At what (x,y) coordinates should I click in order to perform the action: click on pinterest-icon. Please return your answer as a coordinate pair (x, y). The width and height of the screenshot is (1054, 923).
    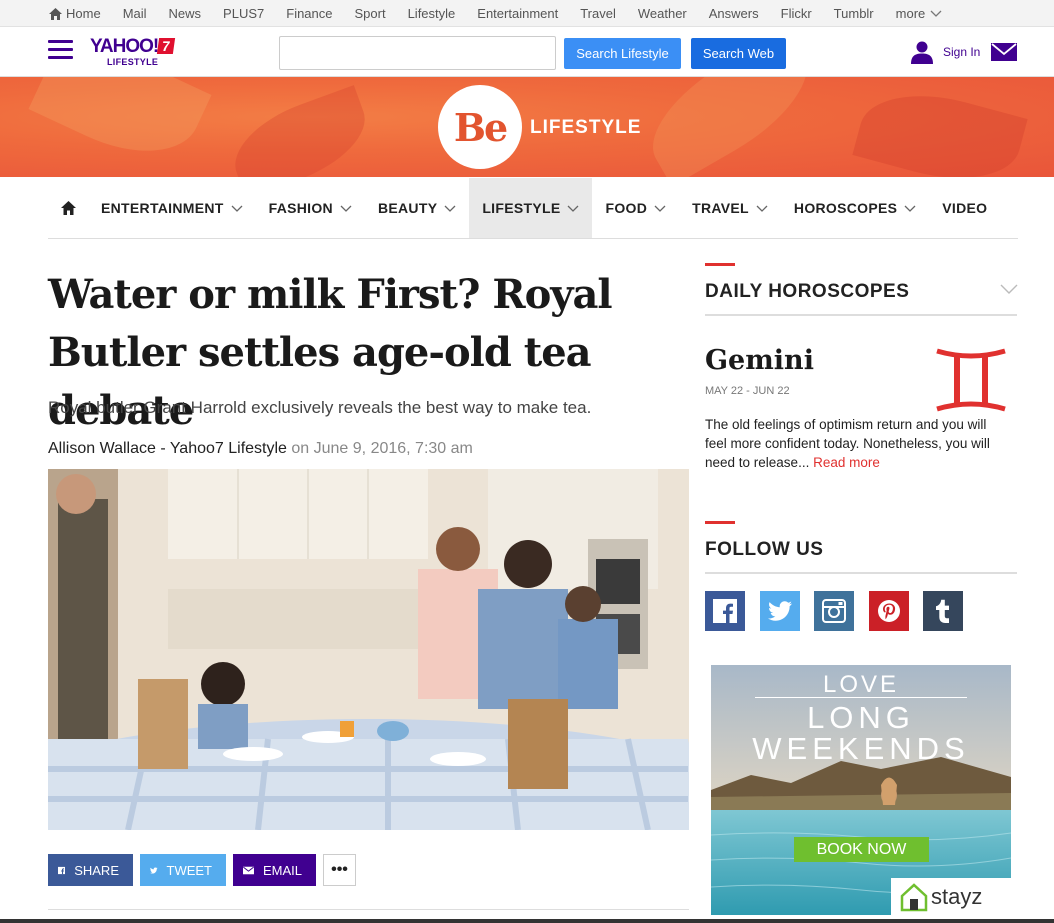
    Looking at the image, I should click on (888, 611).